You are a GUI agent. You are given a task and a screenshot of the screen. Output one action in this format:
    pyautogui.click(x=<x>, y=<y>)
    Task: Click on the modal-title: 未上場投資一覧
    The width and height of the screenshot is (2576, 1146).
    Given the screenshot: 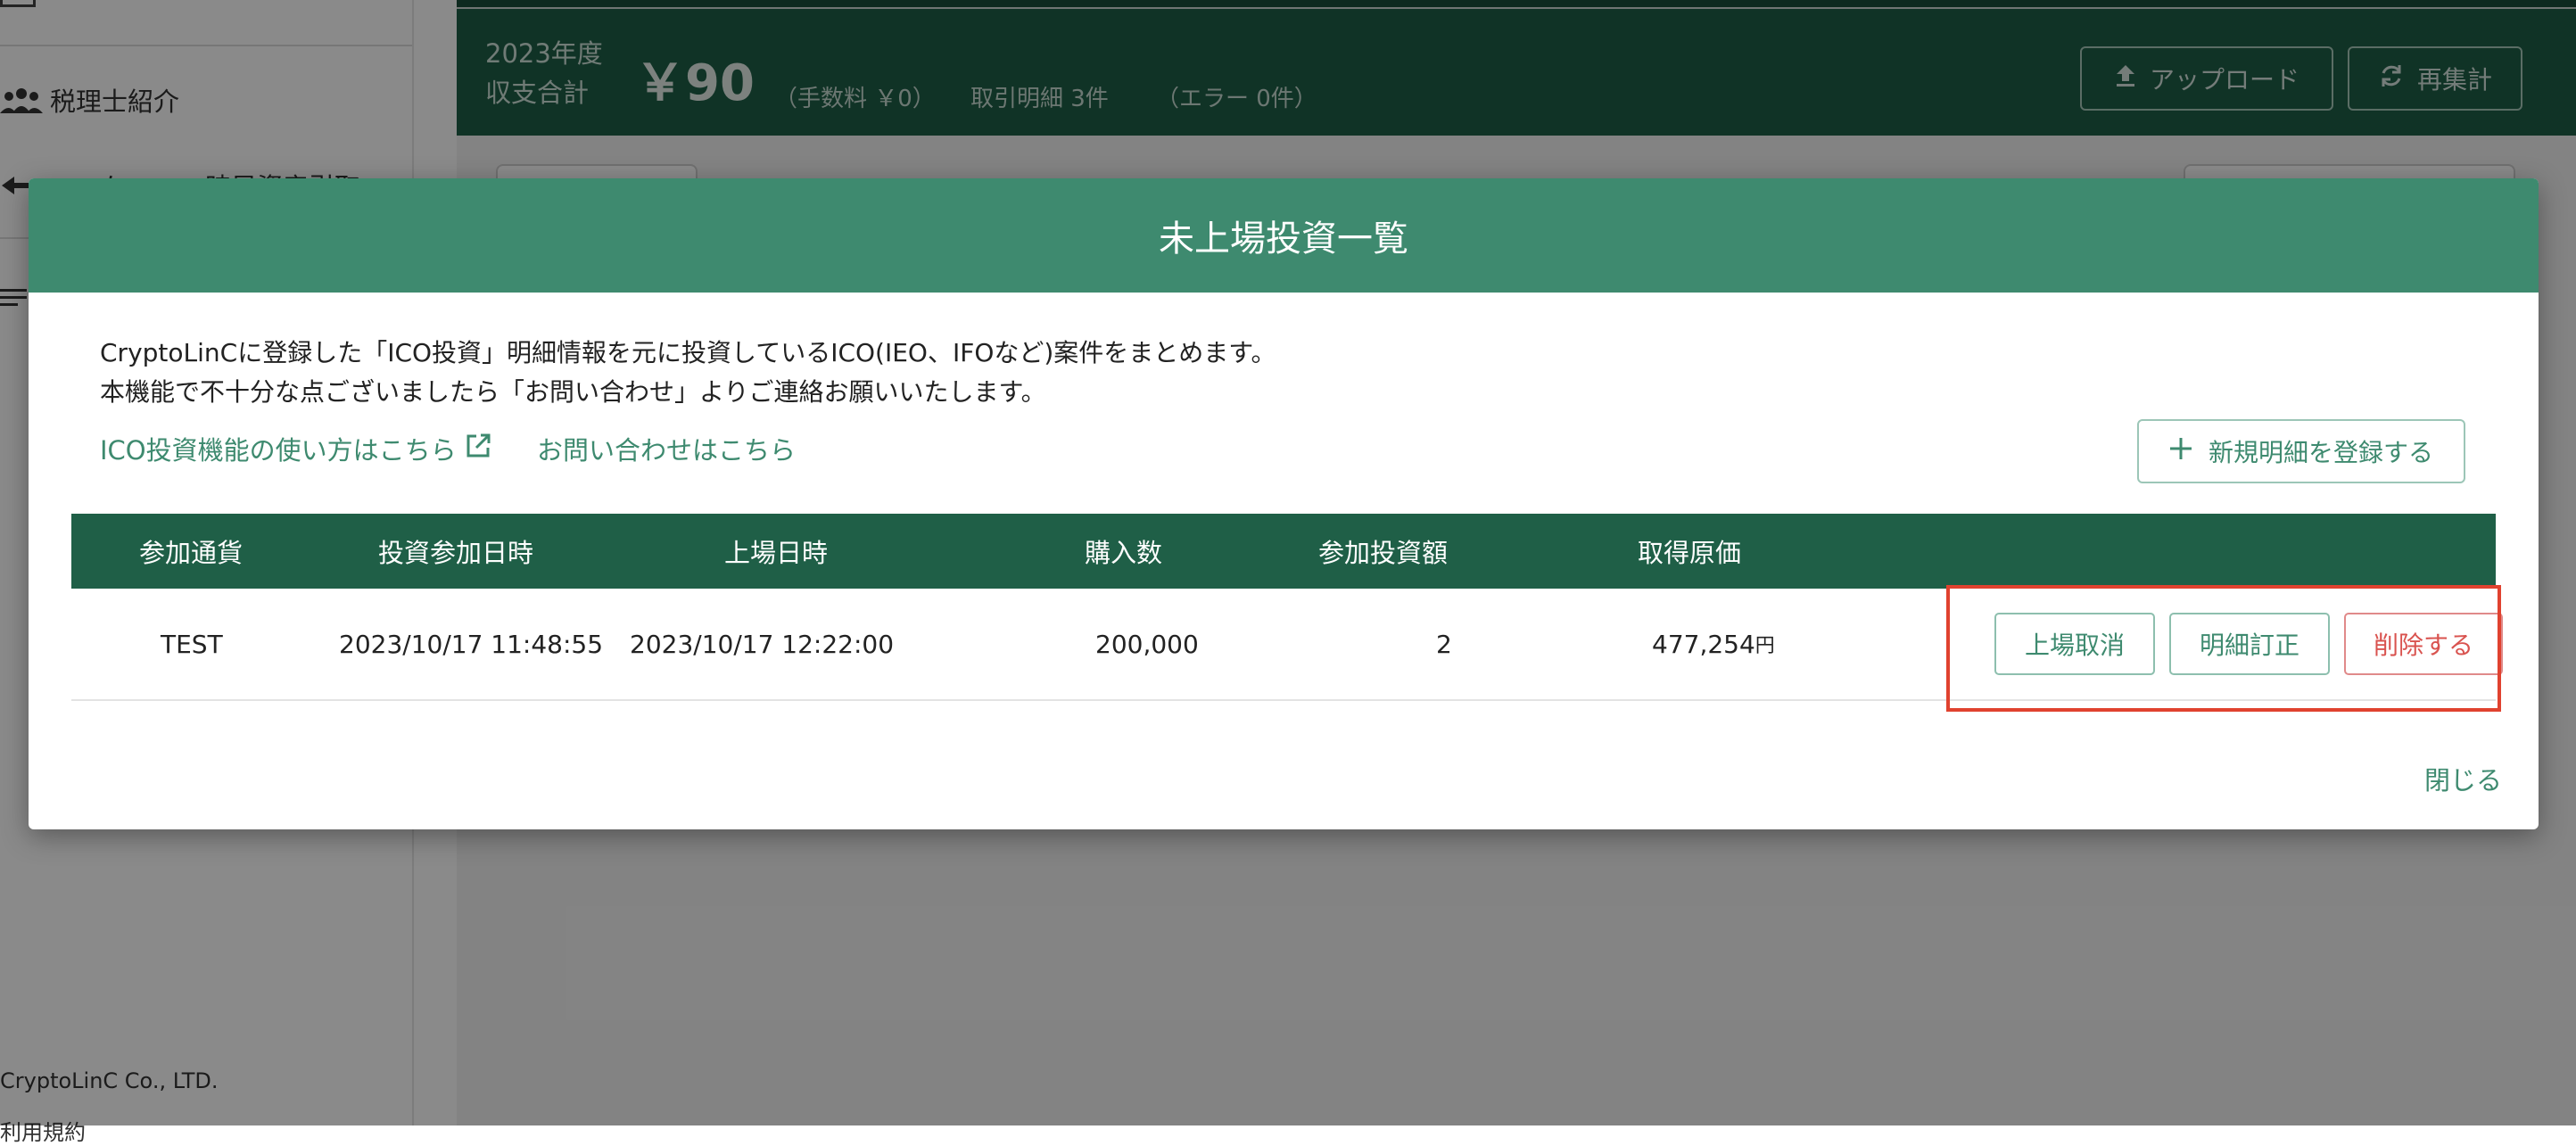 What is the action you would take?
    pyautogui.click(x=1284, y=235)
    